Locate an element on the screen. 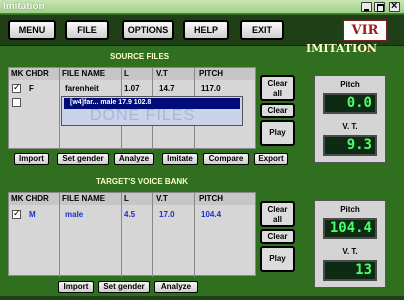 This screenshot has height=300, width=404. chdr-cell: F is located at coordinates (31, 88).